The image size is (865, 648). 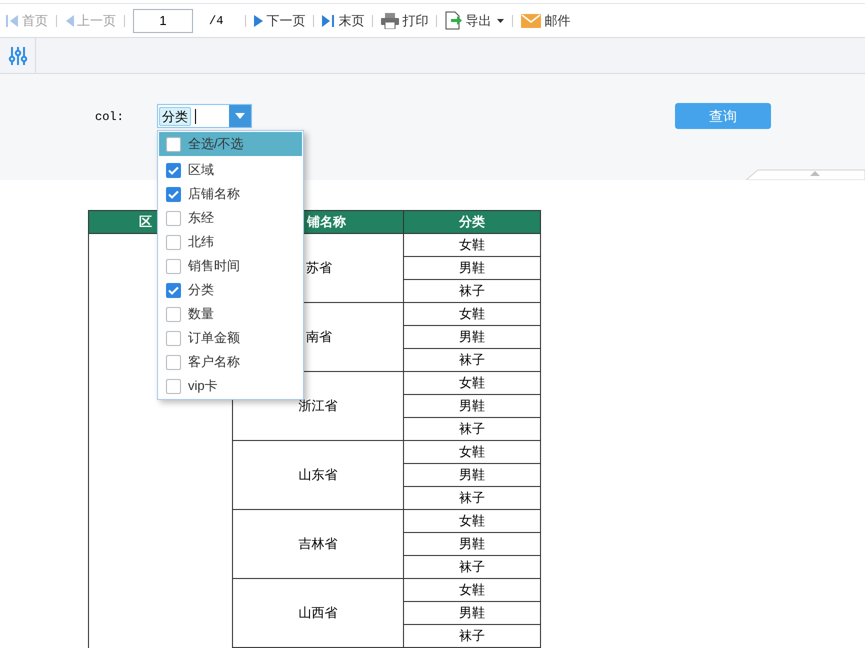 I want to click on page-field: 1, so click(x=163, y=20).